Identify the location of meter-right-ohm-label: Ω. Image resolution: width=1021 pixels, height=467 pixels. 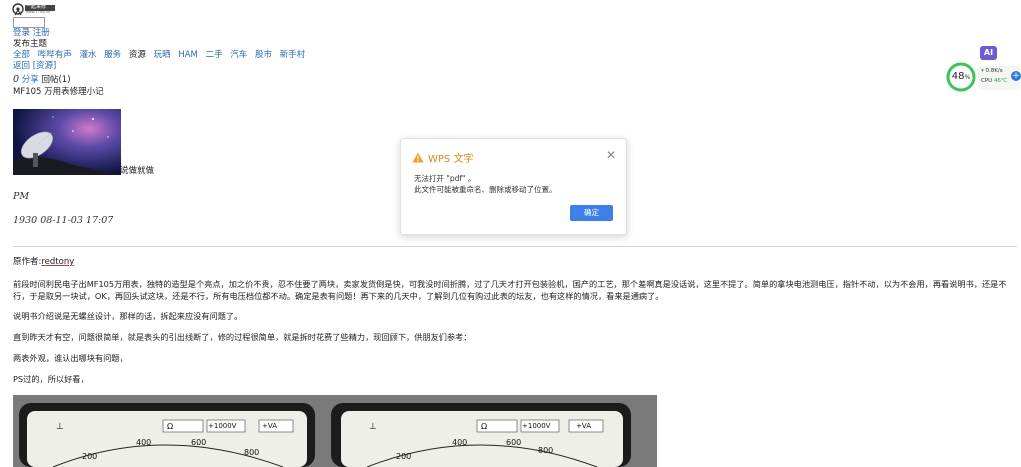
(484, 426).